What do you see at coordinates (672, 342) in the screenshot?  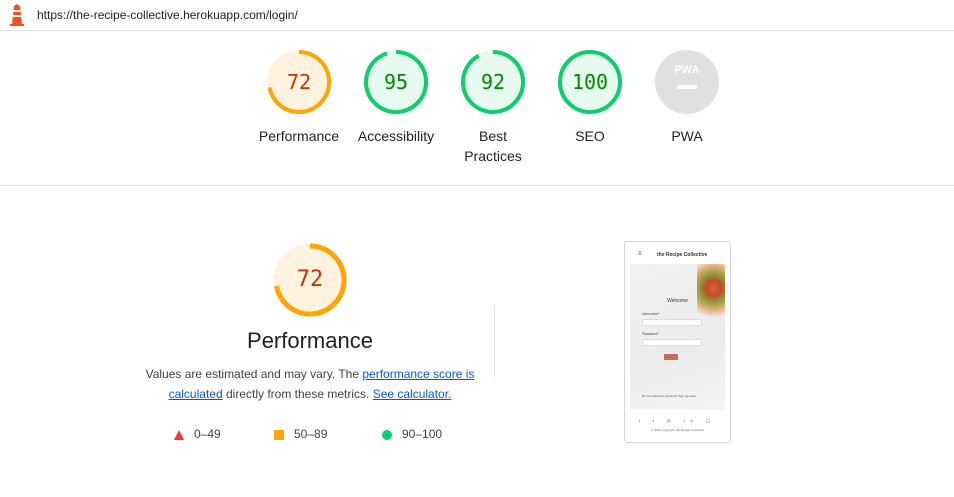 I see `thumbnail-password-field` at bounding box center [672, 342].